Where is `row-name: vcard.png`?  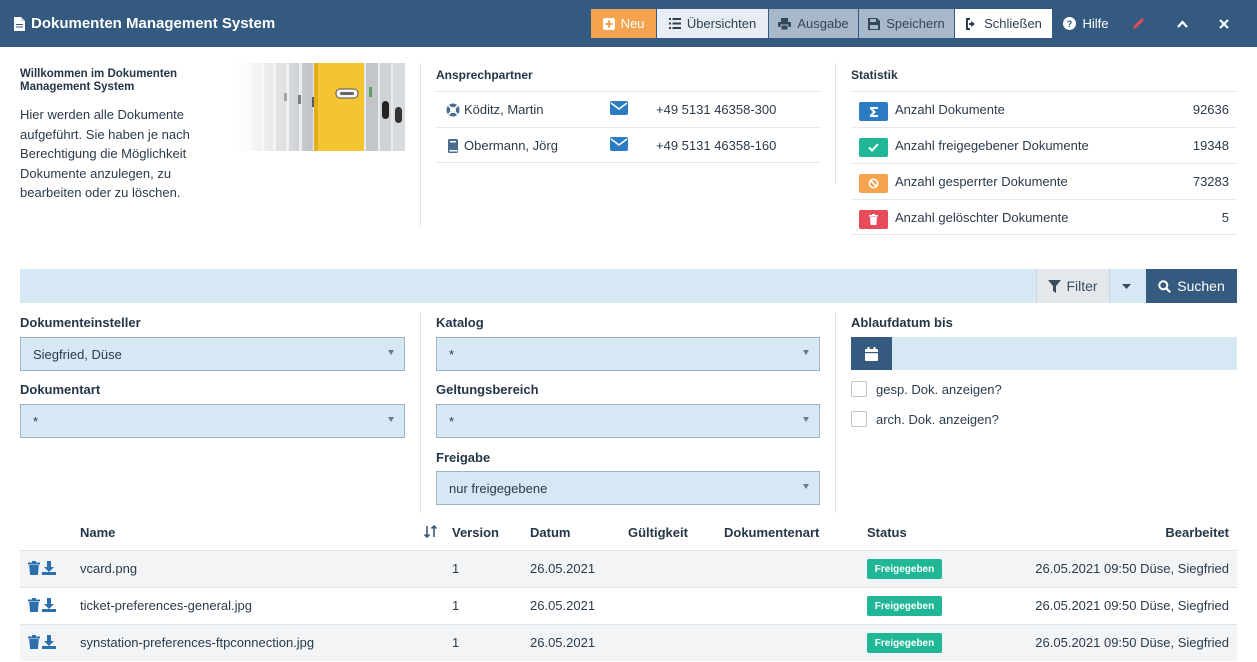 row-name: vcard.png is located at coordinates (108, 568).